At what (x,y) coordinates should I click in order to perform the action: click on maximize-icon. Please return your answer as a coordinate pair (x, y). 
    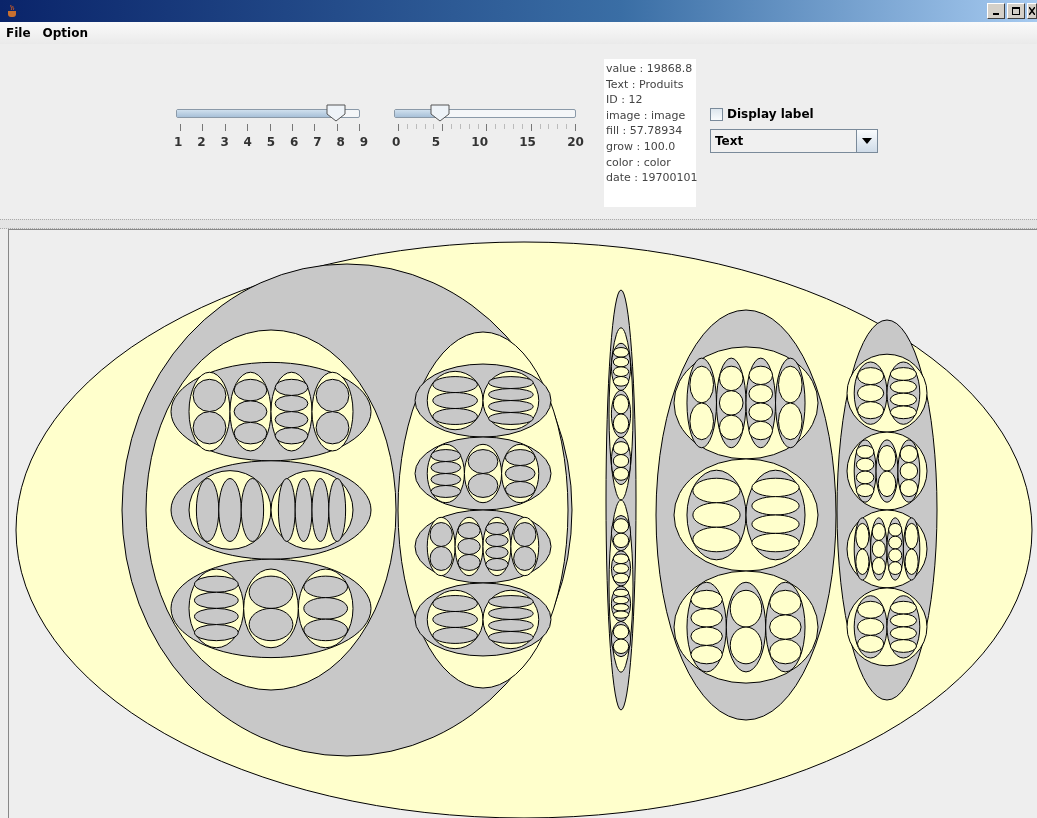
    Looking at the image, I should click on (1016, 11).